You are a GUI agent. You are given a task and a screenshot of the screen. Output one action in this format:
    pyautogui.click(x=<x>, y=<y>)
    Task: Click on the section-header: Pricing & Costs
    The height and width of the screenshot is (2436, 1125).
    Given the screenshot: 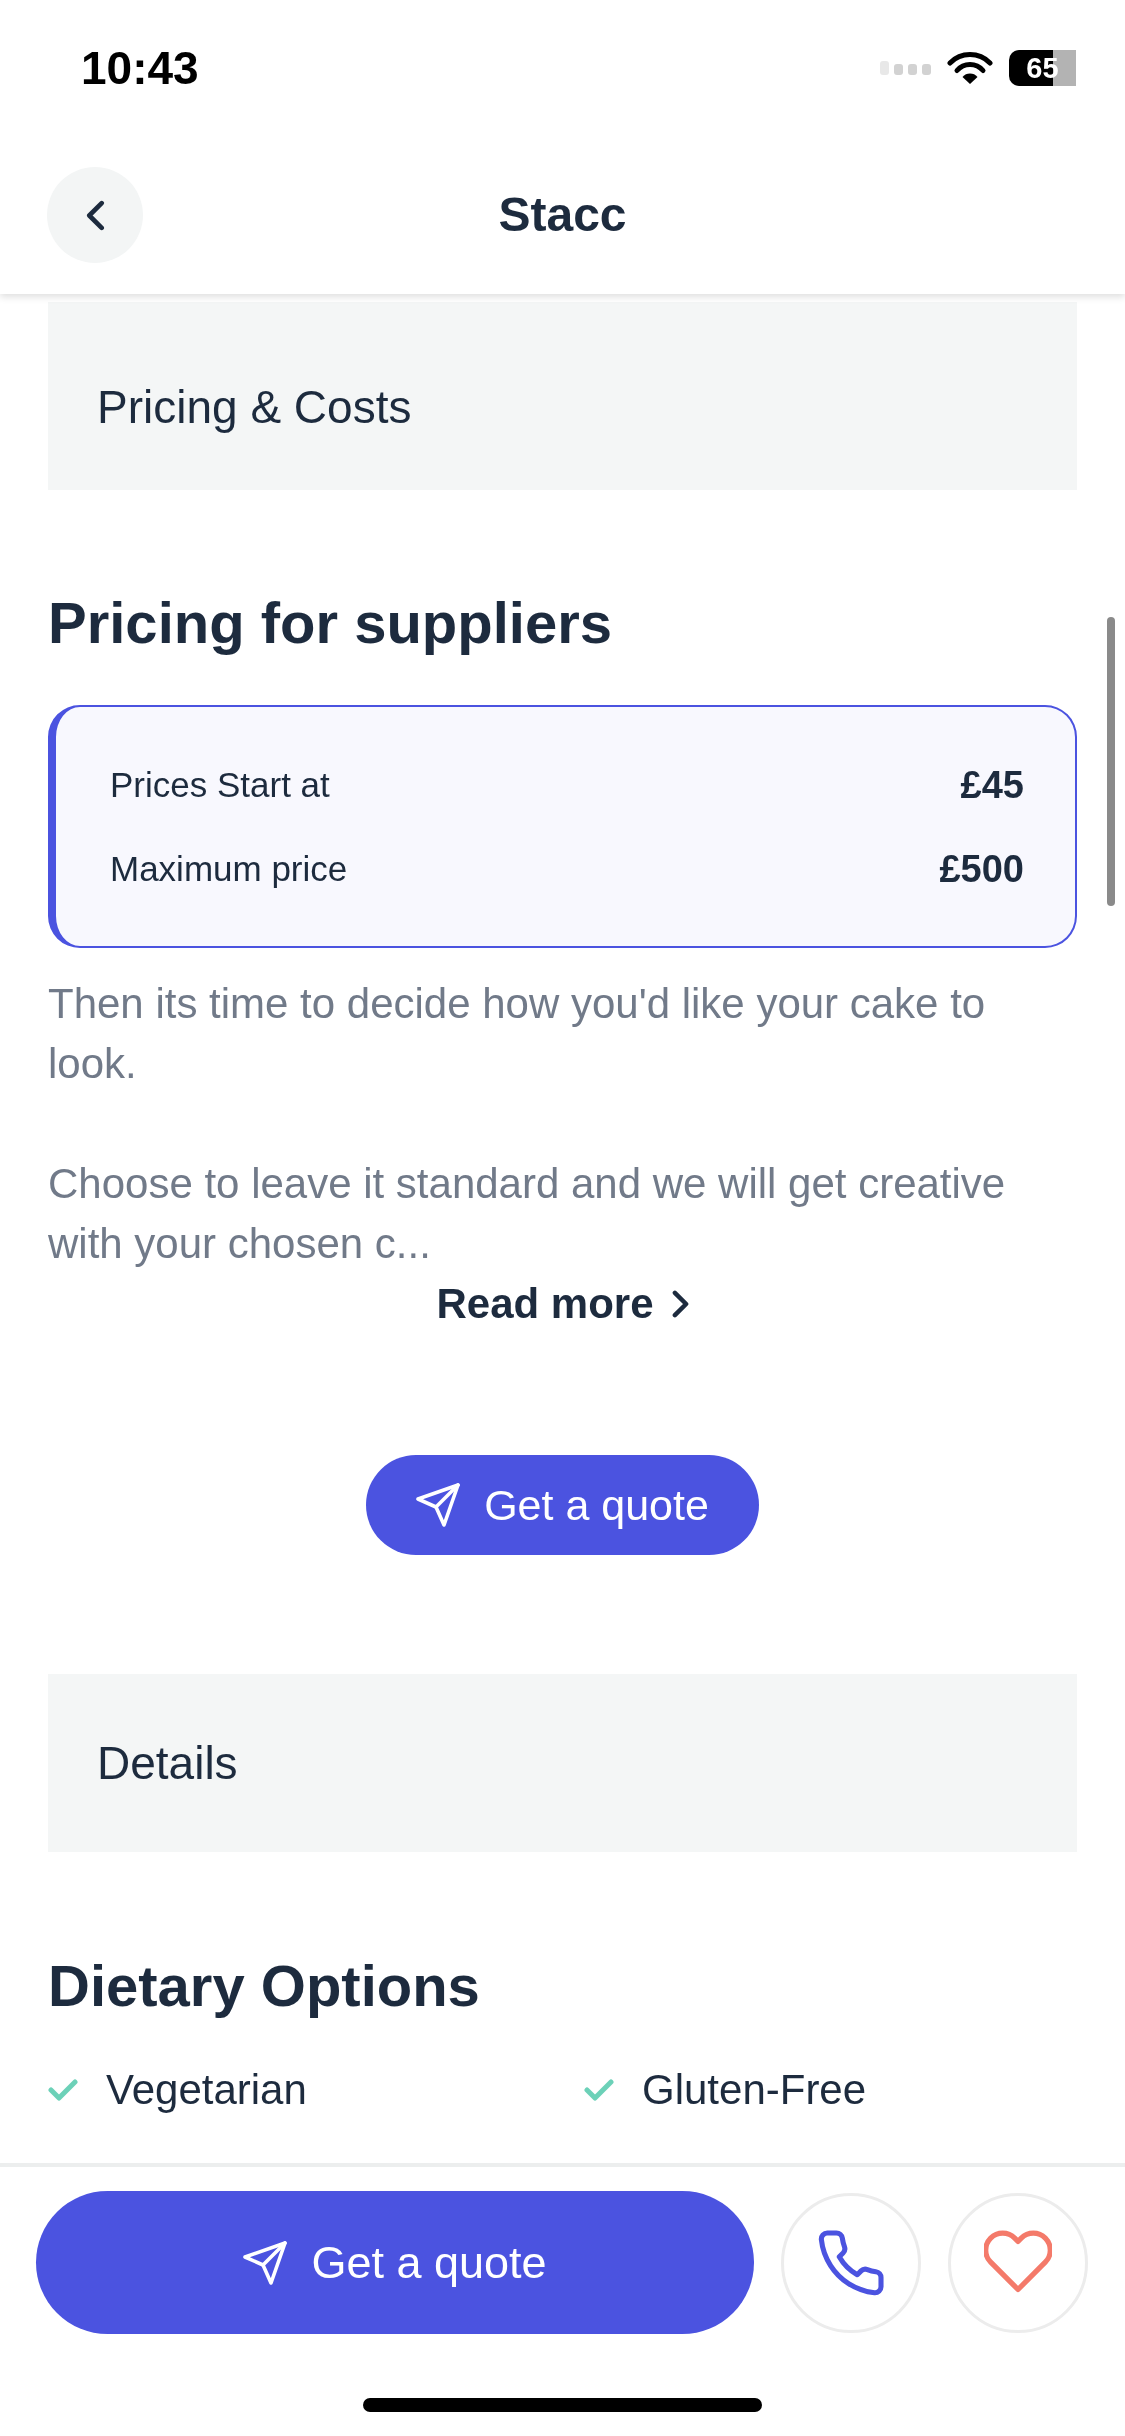 What is the action you would take?
    pyautogui.click(x=562, y=396)
    